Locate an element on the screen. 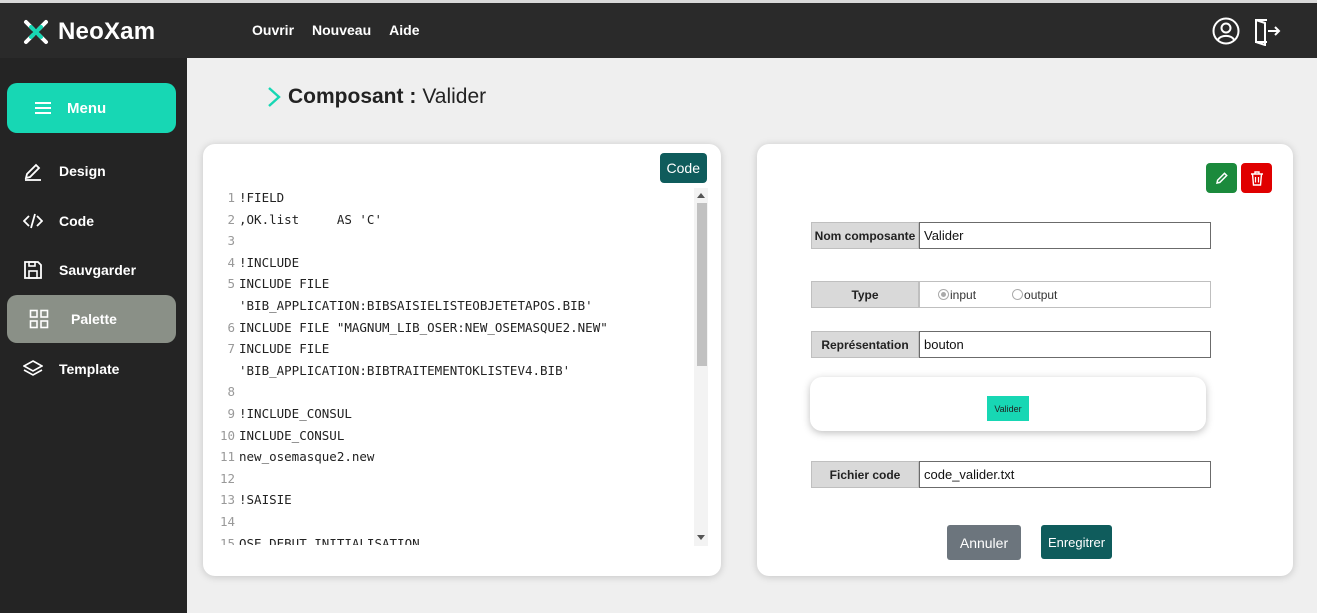 This screenshot has height=613, width=1317. representation-row: Représentation bouton is located at coordinates (1011, 344).